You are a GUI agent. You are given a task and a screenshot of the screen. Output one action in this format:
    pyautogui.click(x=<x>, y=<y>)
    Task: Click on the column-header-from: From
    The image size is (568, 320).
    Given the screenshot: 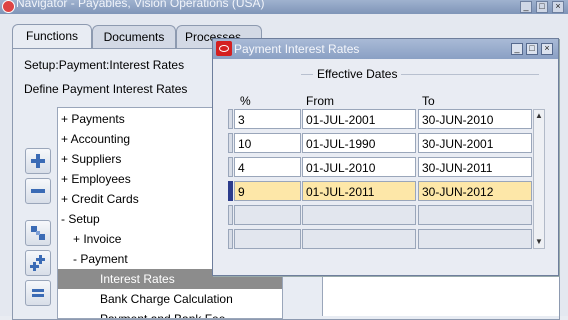 What is the action you would take?
    pyautogui.click(x=320, y=101)
    